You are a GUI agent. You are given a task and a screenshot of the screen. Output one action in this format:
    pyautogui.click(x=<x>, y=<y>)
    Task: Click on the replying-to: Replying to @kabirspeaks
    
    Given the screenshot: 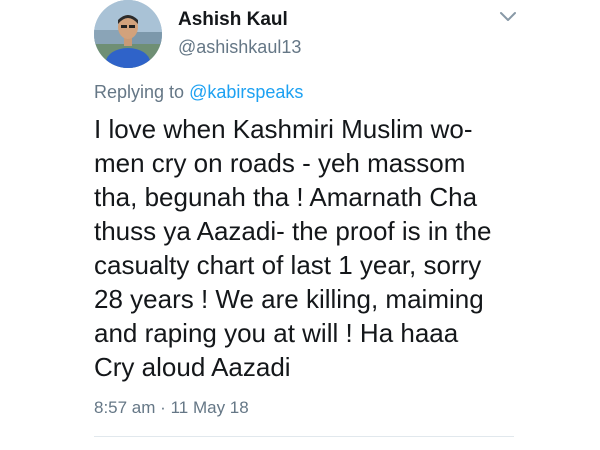 What is the action you would take?
    pyautogui.click(x=198, y=92)
    